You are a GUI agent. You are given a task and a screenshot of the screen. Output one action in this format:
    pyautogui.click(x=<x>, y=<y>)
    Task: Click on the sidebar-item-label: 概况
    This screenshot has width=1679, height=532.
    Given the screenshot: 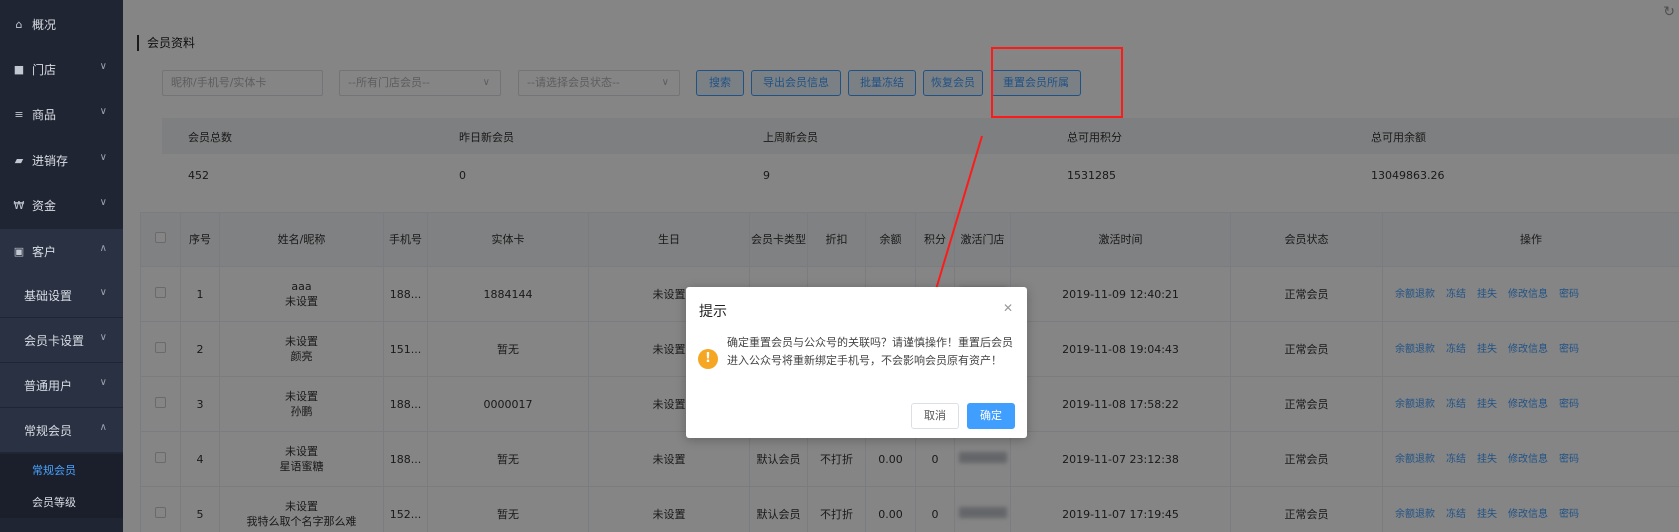 What is the action you would take?
    pyautogui.click(x=44, y=24)
    